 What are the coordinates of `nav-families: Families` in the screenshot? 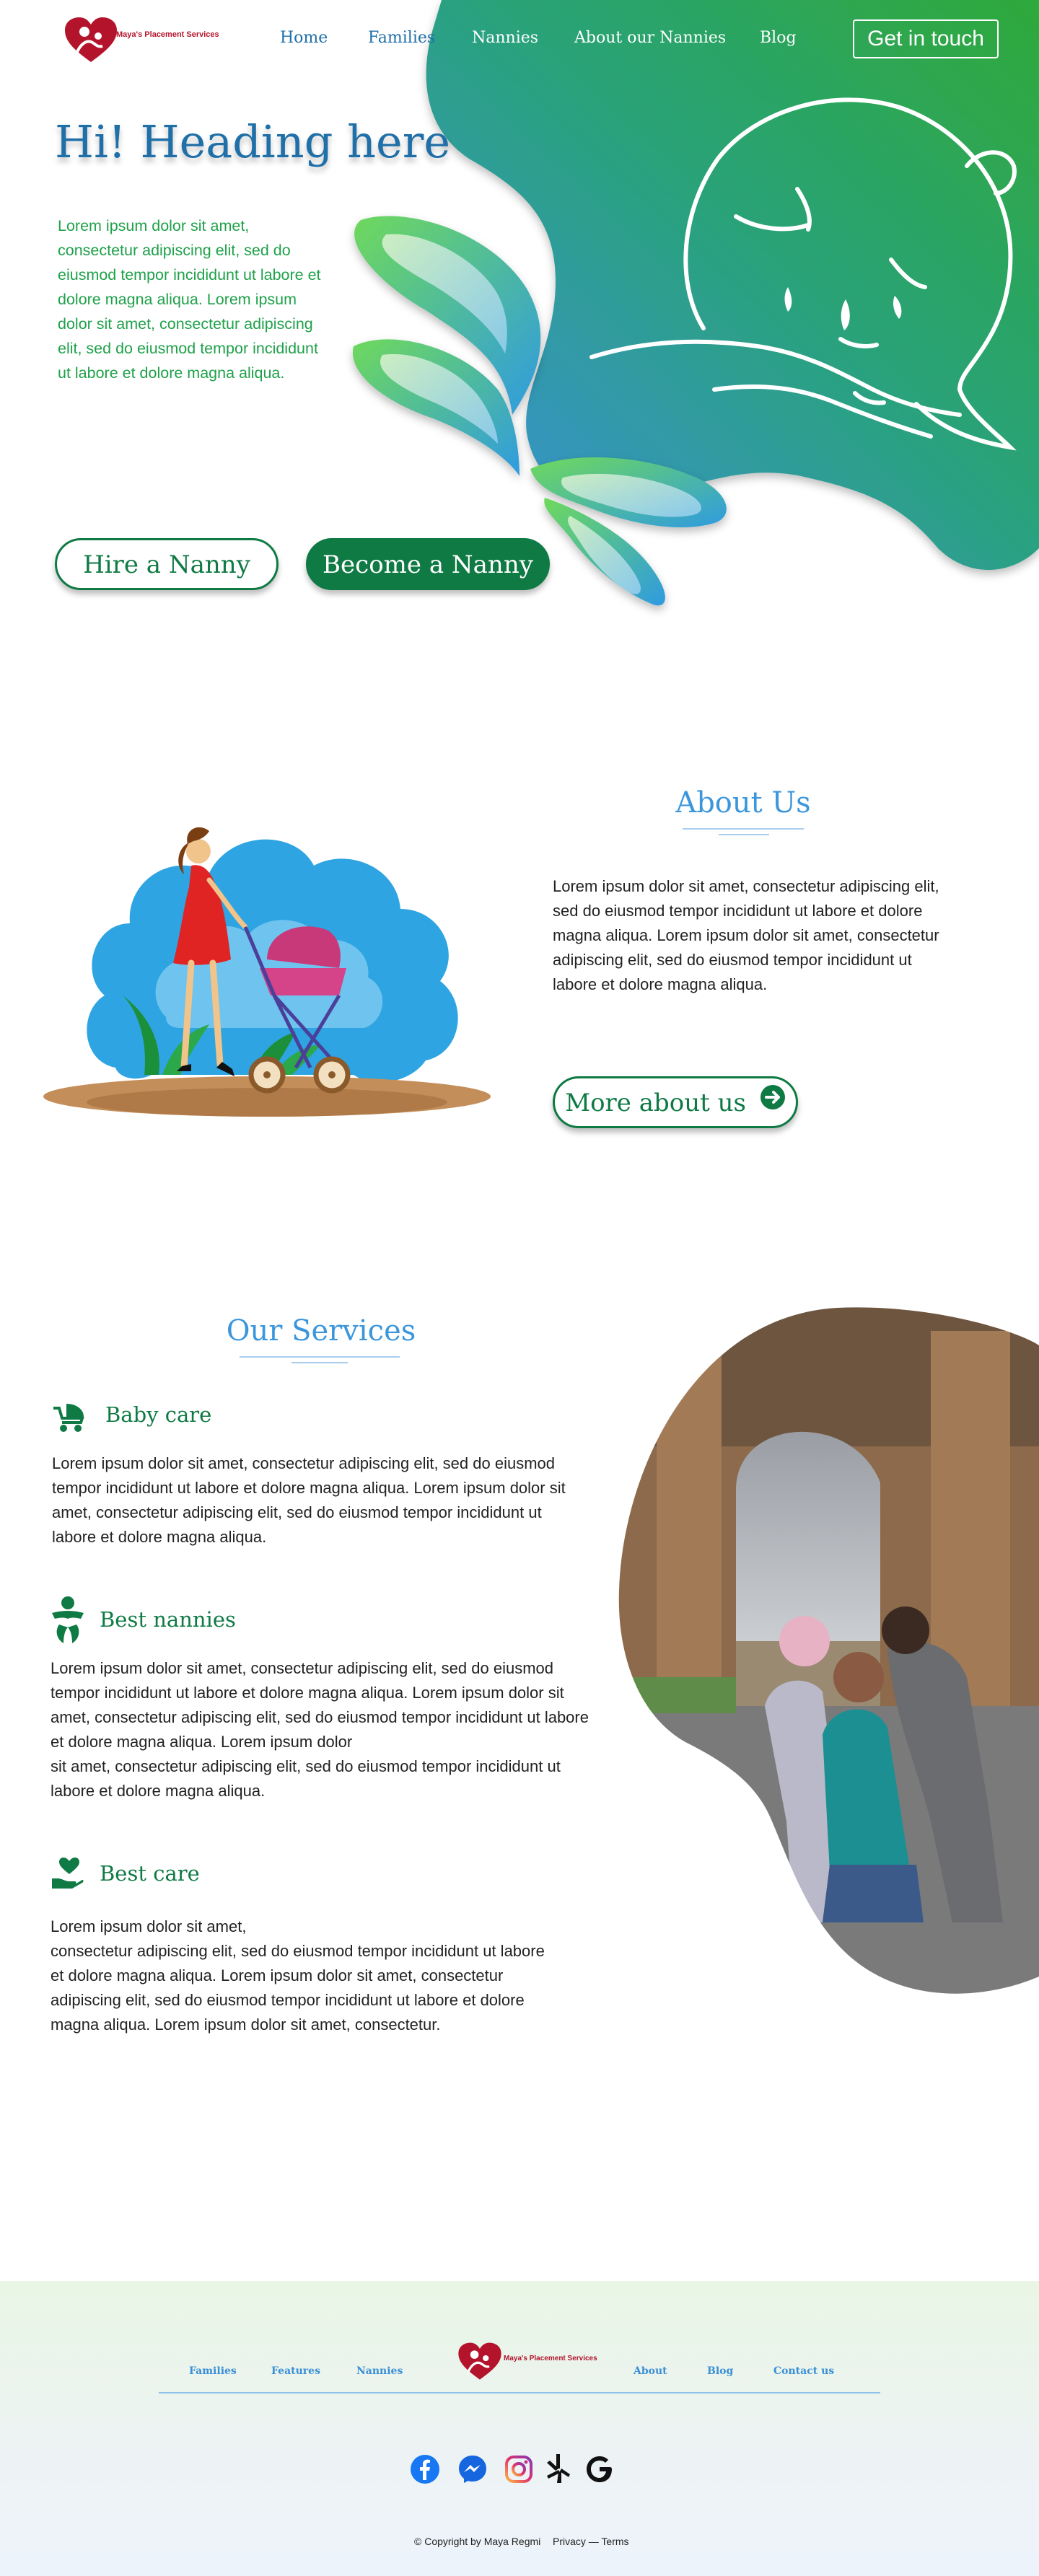 It's located at (401, 38).